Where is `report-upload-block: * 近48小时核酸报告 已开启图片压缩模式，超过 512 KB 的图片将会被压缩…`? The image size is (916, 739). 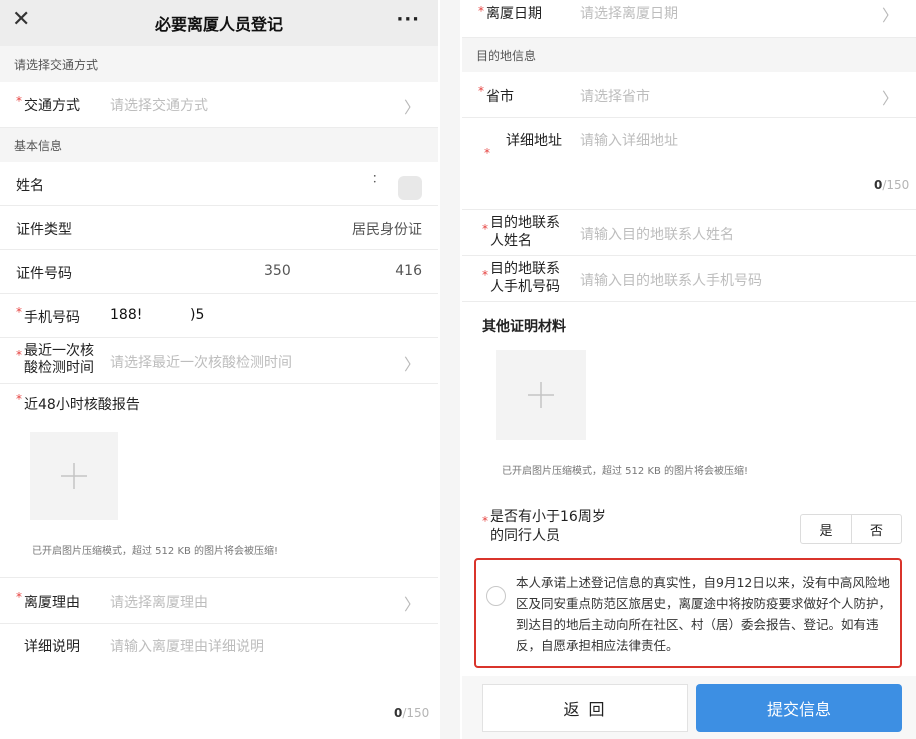
report-upload-block: * 近48小时核酸报告 已开启图片压缩模式，超过 512 KB 的图片将会被压缩… is located at coordinates (219, 481).